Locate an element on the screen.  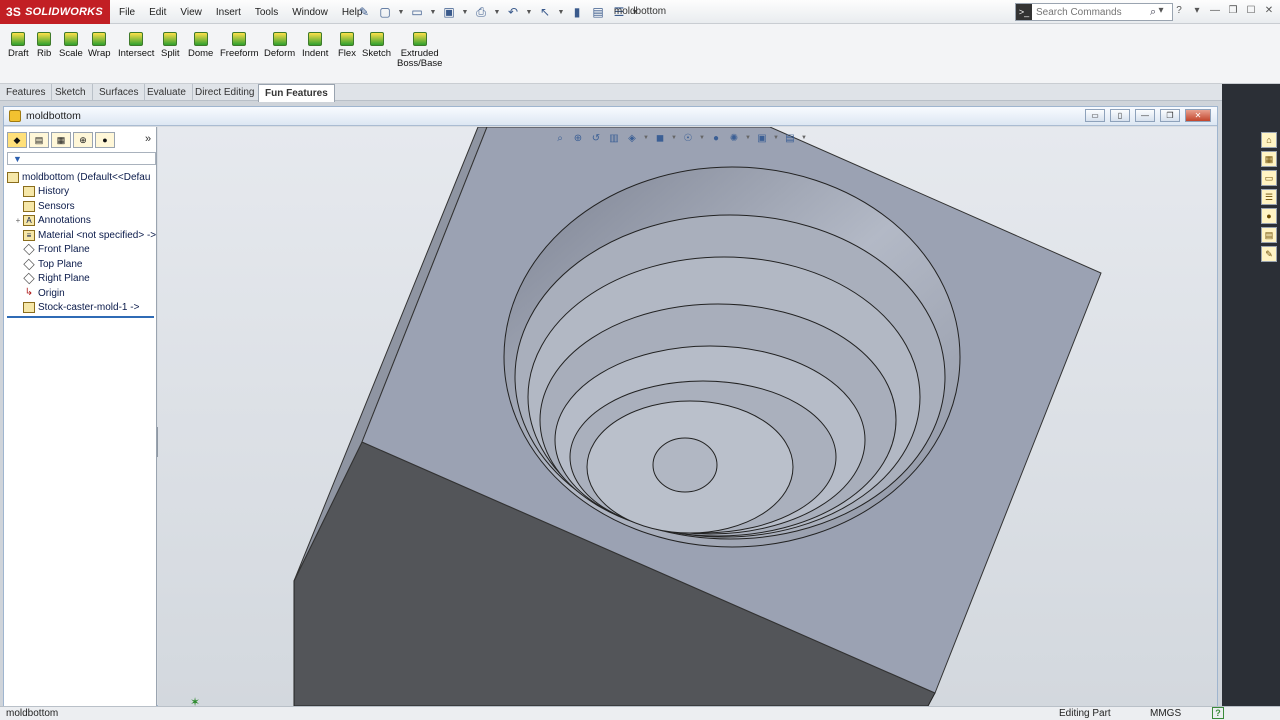
tree-item-material: ≡ Material <not specified> -> is located at coordinates (80, 235).